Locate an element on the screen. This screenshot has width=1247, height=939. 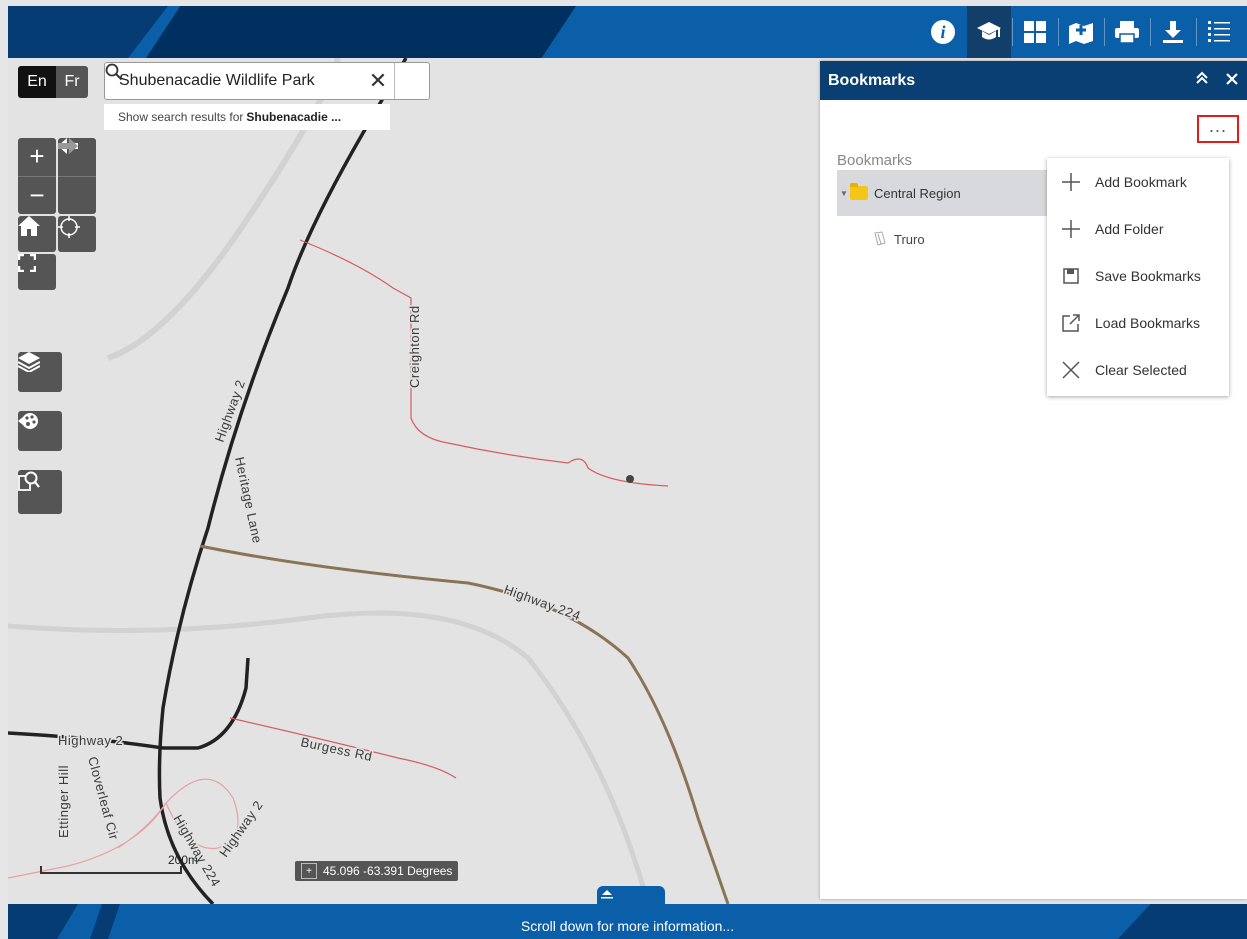
extent-nav-control is located at coordinates (77, 176).